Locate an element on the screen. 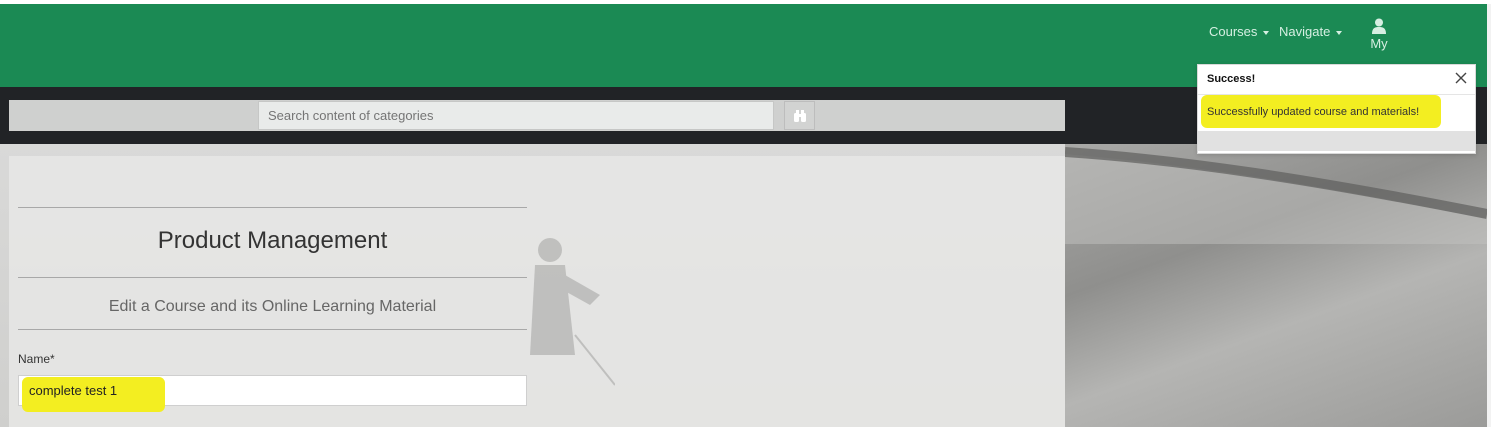 Image resolution: width=1491 pixels, height=427 pixels. toast-title: Success! is located at coordinates (1231, 79).